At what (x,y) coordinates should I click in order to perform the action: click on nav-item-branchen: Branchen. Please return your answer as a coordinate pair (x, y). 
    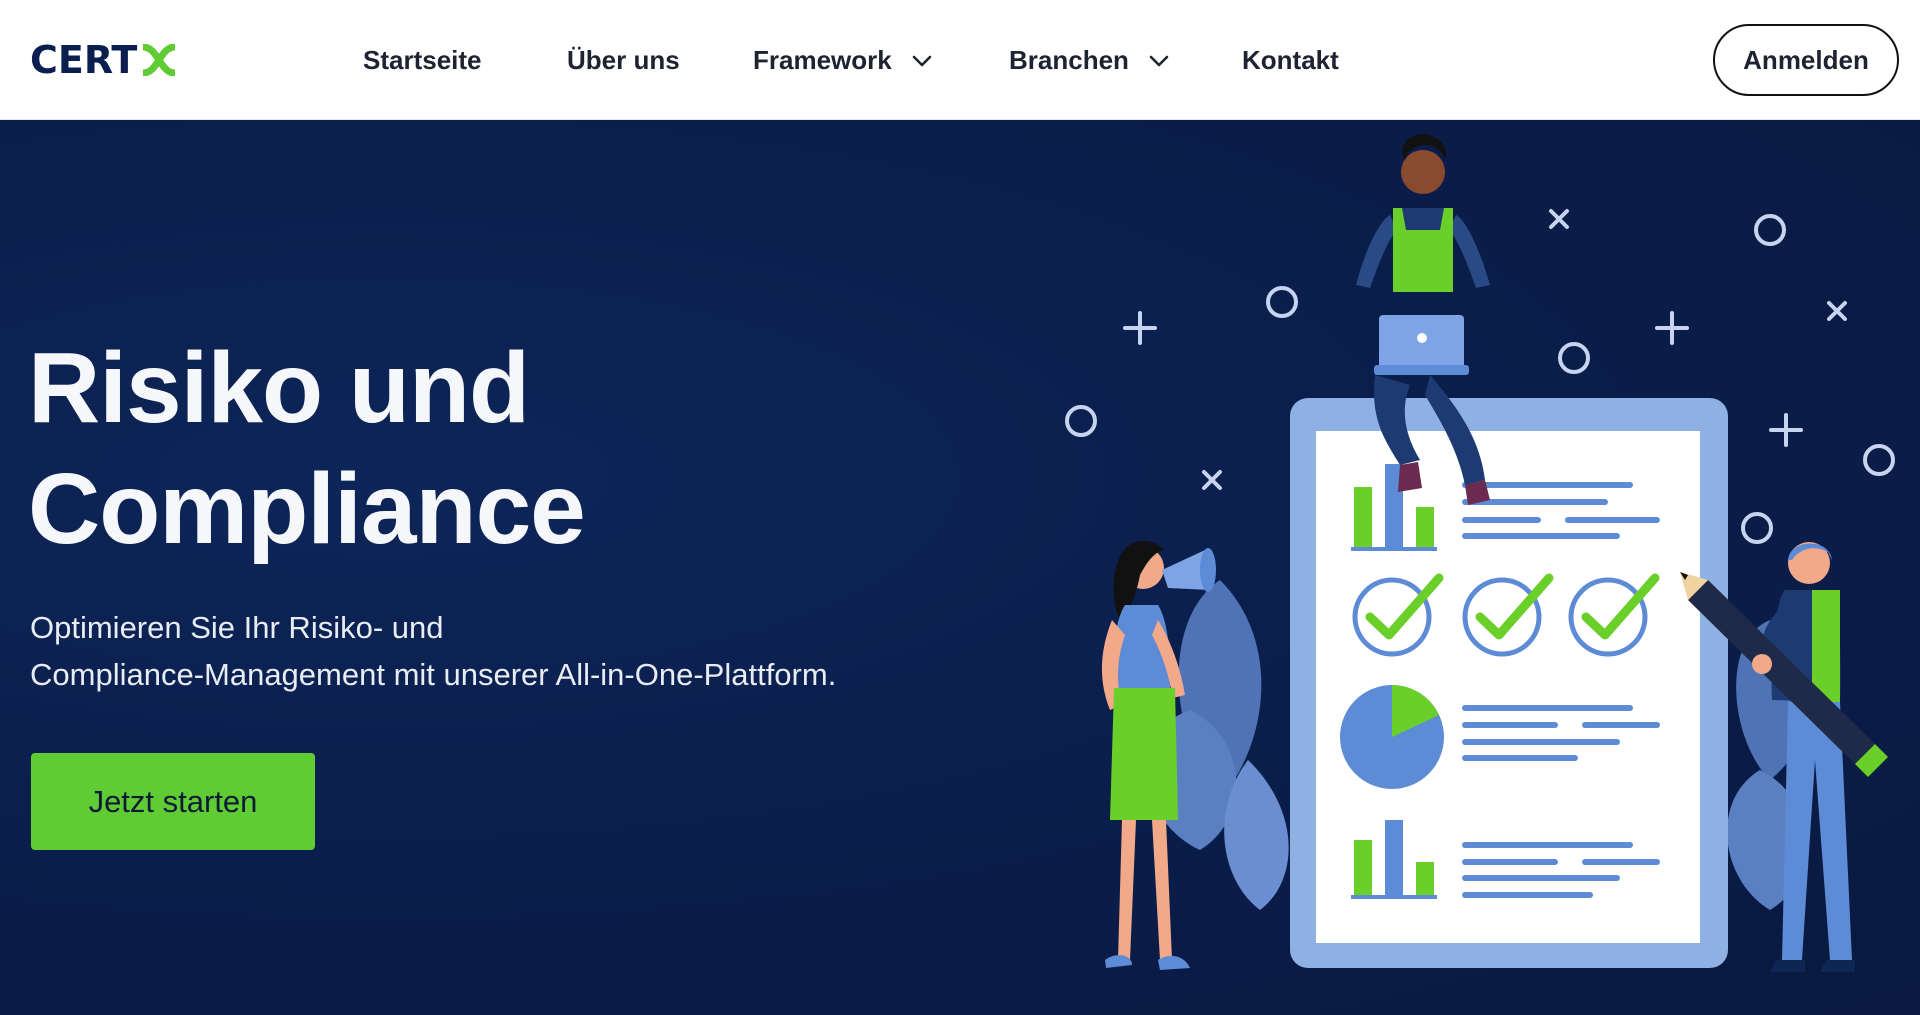
    Looking at the image, I should click on (1089, 60).